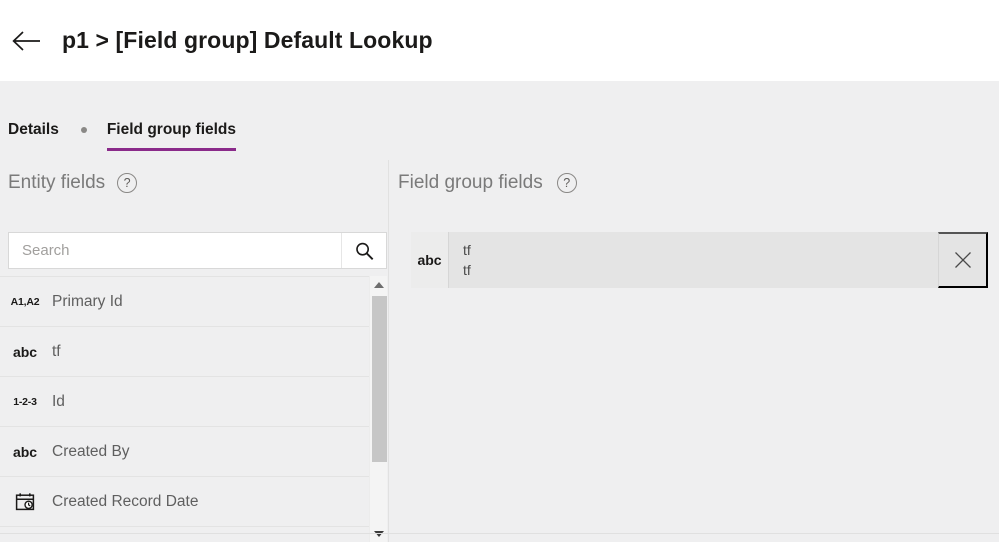  What do you see at coordinates (185, 452) in the screenshot?
I see `list-item: abc Created By` at bounding box center [185, 452].